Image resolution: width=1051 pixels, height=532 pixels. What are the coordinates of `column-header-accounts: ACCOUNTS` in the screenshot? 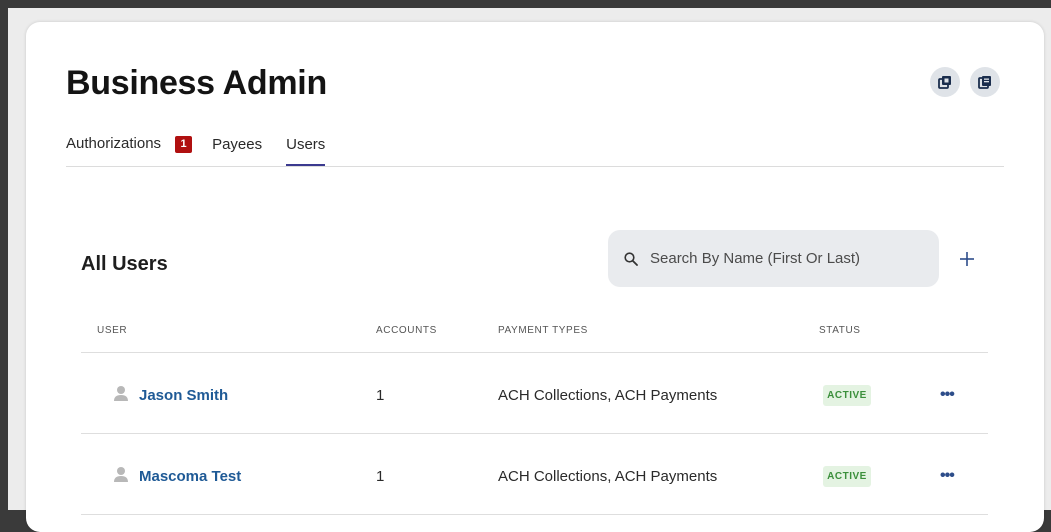 It's located at (406, 330).